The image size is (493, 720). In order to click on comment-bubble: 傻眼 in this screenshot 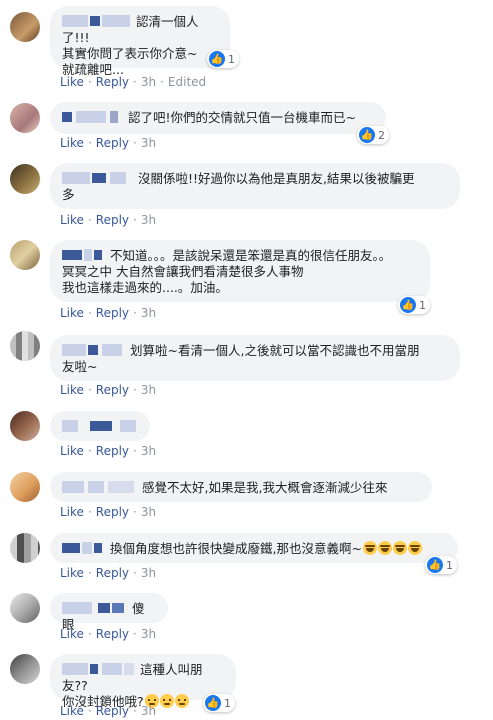, I will do `click(109, 612)`.